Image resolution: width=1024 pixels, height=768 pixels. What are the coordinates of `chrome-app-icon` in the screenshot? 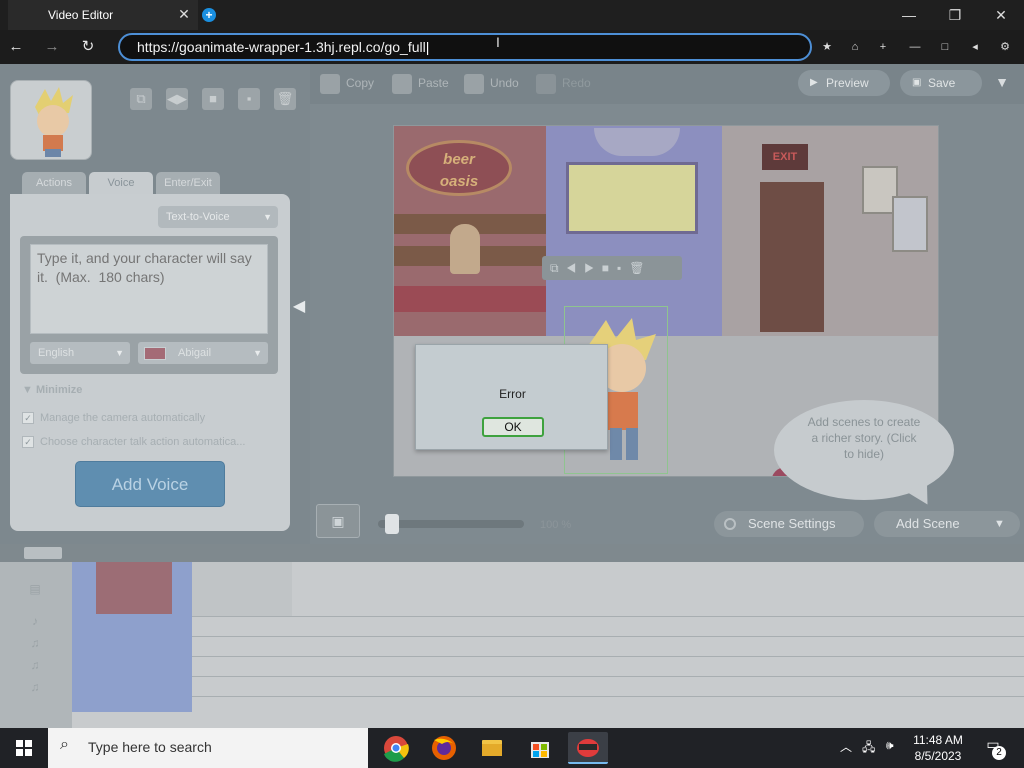 It's located at (396, 748).